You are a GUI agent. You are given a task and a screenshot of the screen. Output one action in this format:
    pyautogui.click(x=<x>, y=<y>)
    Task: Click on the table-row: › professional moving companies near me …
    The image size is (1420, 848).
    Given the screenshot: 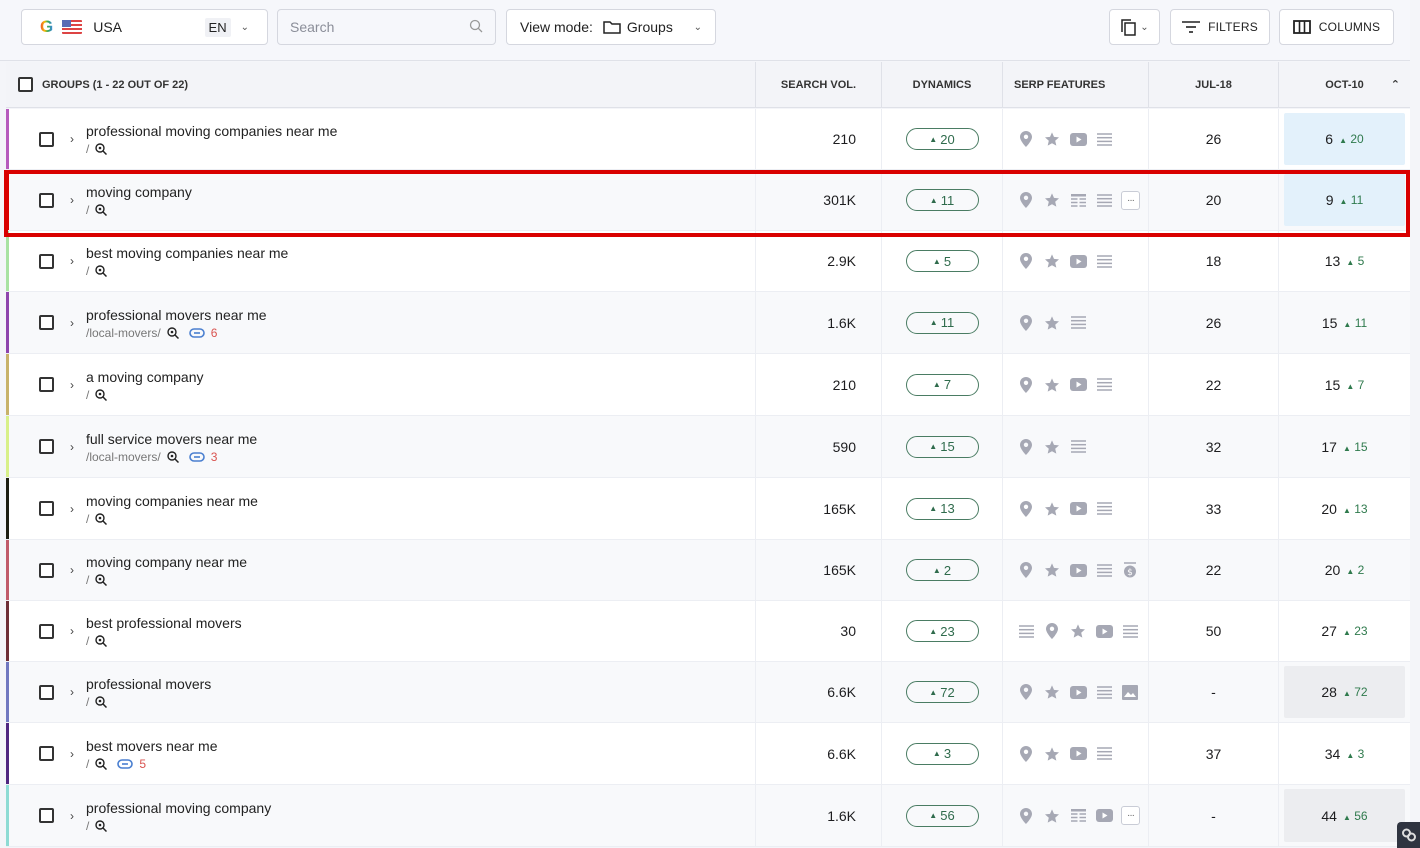 What is the action you would take?
    pyautogui.click(x=708, y=139)
    